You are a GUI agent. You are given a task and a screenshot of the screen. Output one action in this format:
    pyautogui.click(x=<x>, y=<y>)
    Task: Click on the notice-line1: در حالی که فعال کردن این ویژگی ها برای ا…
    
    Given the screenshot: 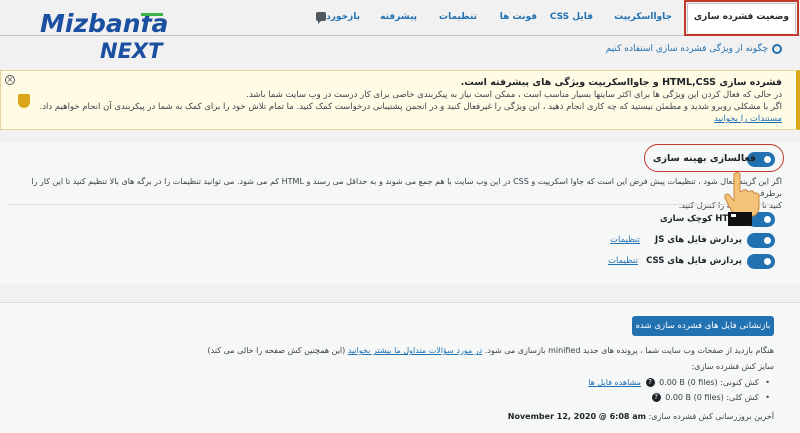 What is the action you would take?
    pyautogui.click(x=514, y=95)
    